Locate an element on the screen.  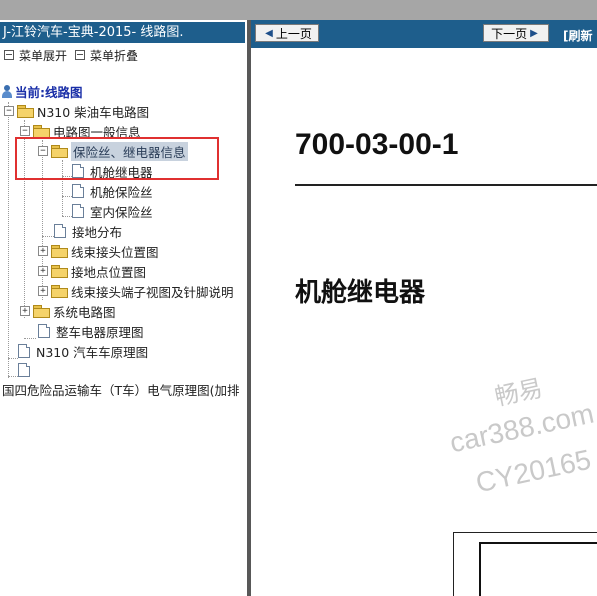
watermark-text: 畅易 is located at coordinates (519, 393).